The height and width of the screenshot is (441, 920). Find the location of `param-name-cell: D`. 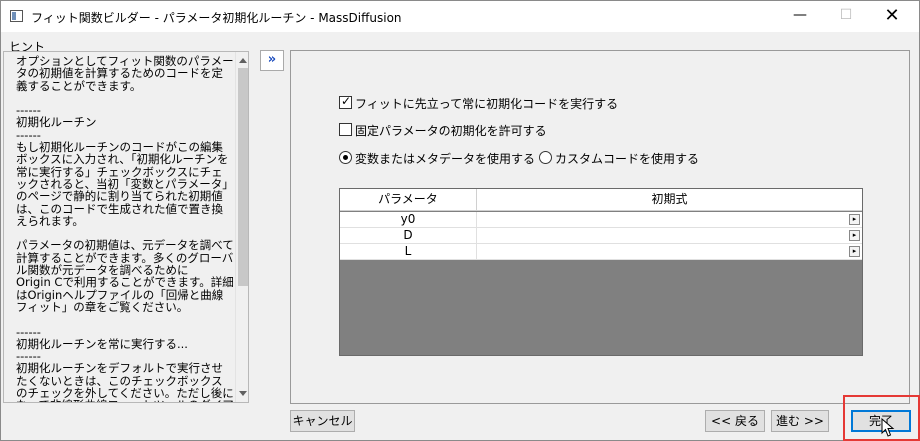

param-name-cell: D is located at coordinates (408, 236).